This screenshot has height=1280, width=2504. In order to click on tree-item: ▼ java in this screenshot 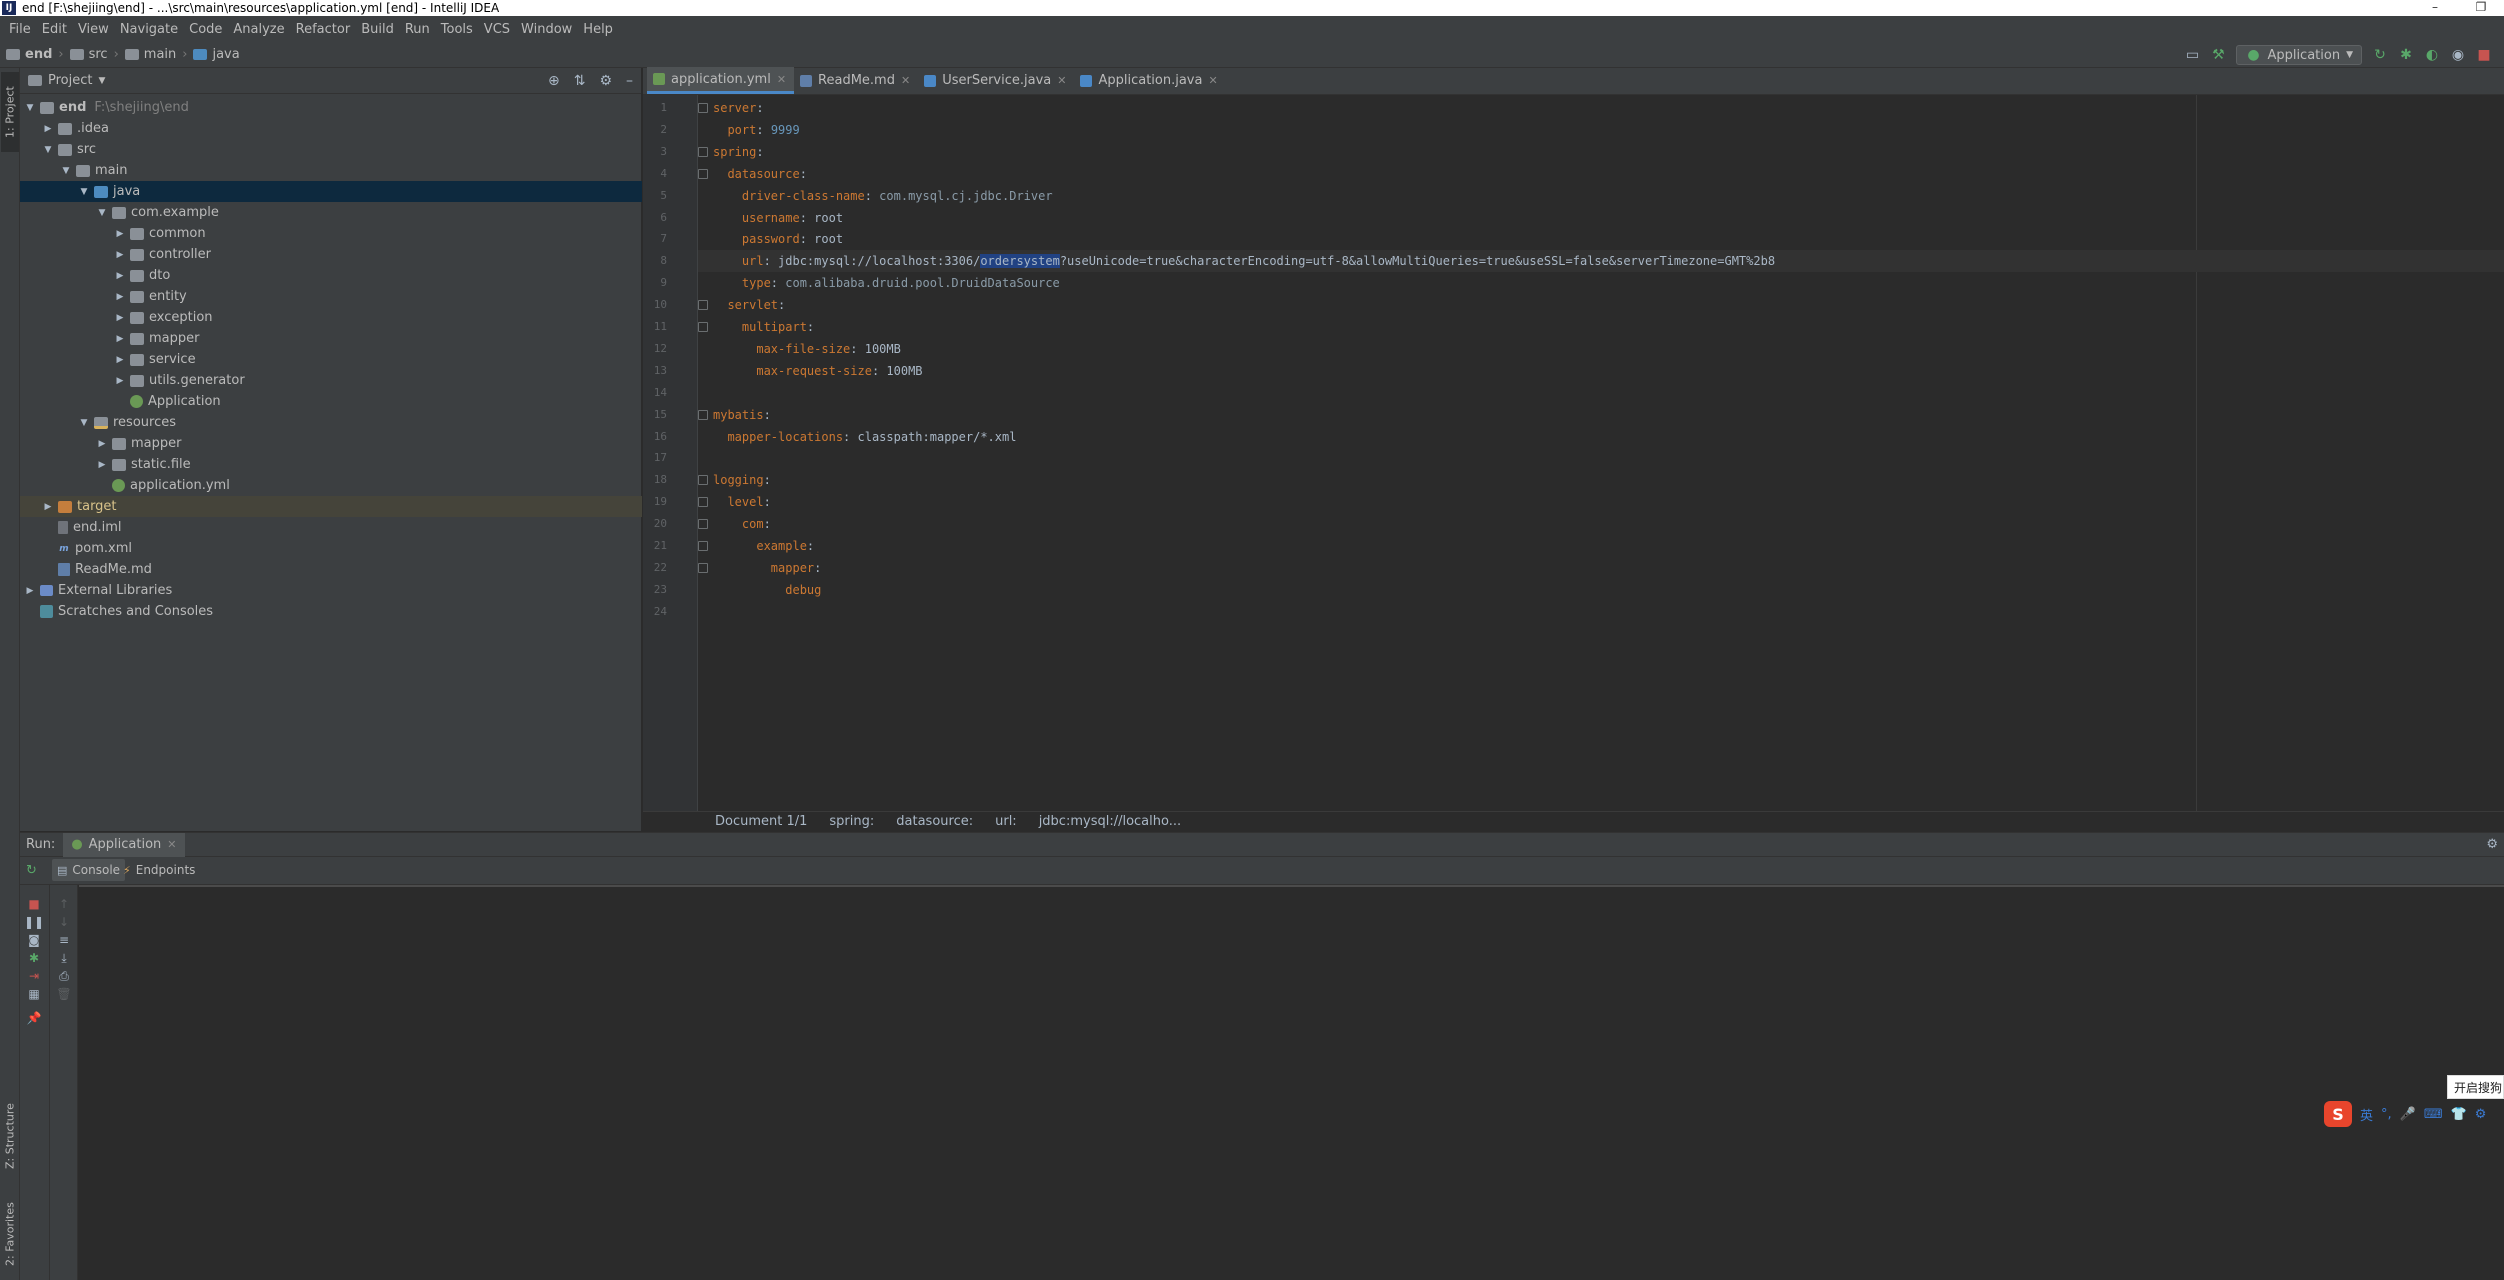, I will do `click(331, 191)`.